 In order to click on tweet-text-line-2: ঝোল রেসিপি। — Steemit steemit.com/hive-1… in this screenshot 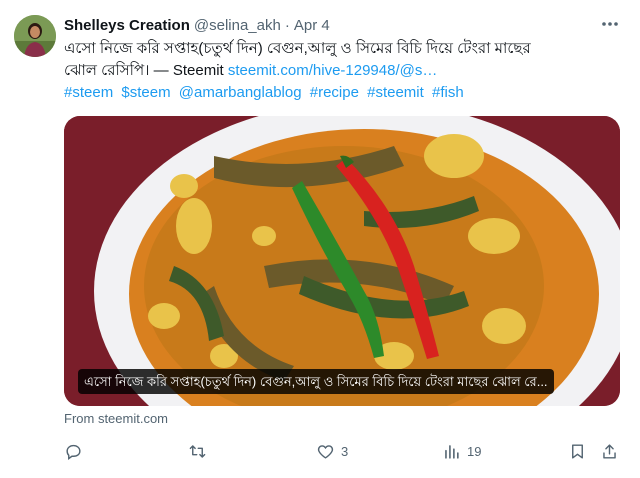, I will do `click(344, 71)`.